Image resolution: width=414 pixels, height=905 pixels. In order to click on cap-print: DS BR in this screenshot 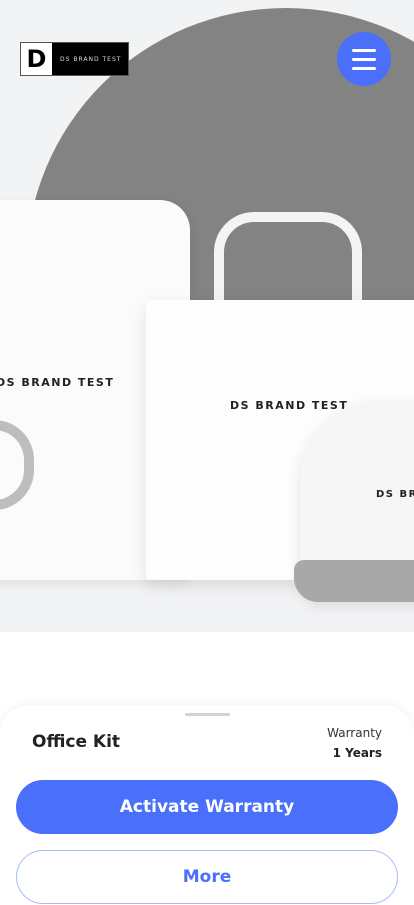, I will do `click(395, 494)`.